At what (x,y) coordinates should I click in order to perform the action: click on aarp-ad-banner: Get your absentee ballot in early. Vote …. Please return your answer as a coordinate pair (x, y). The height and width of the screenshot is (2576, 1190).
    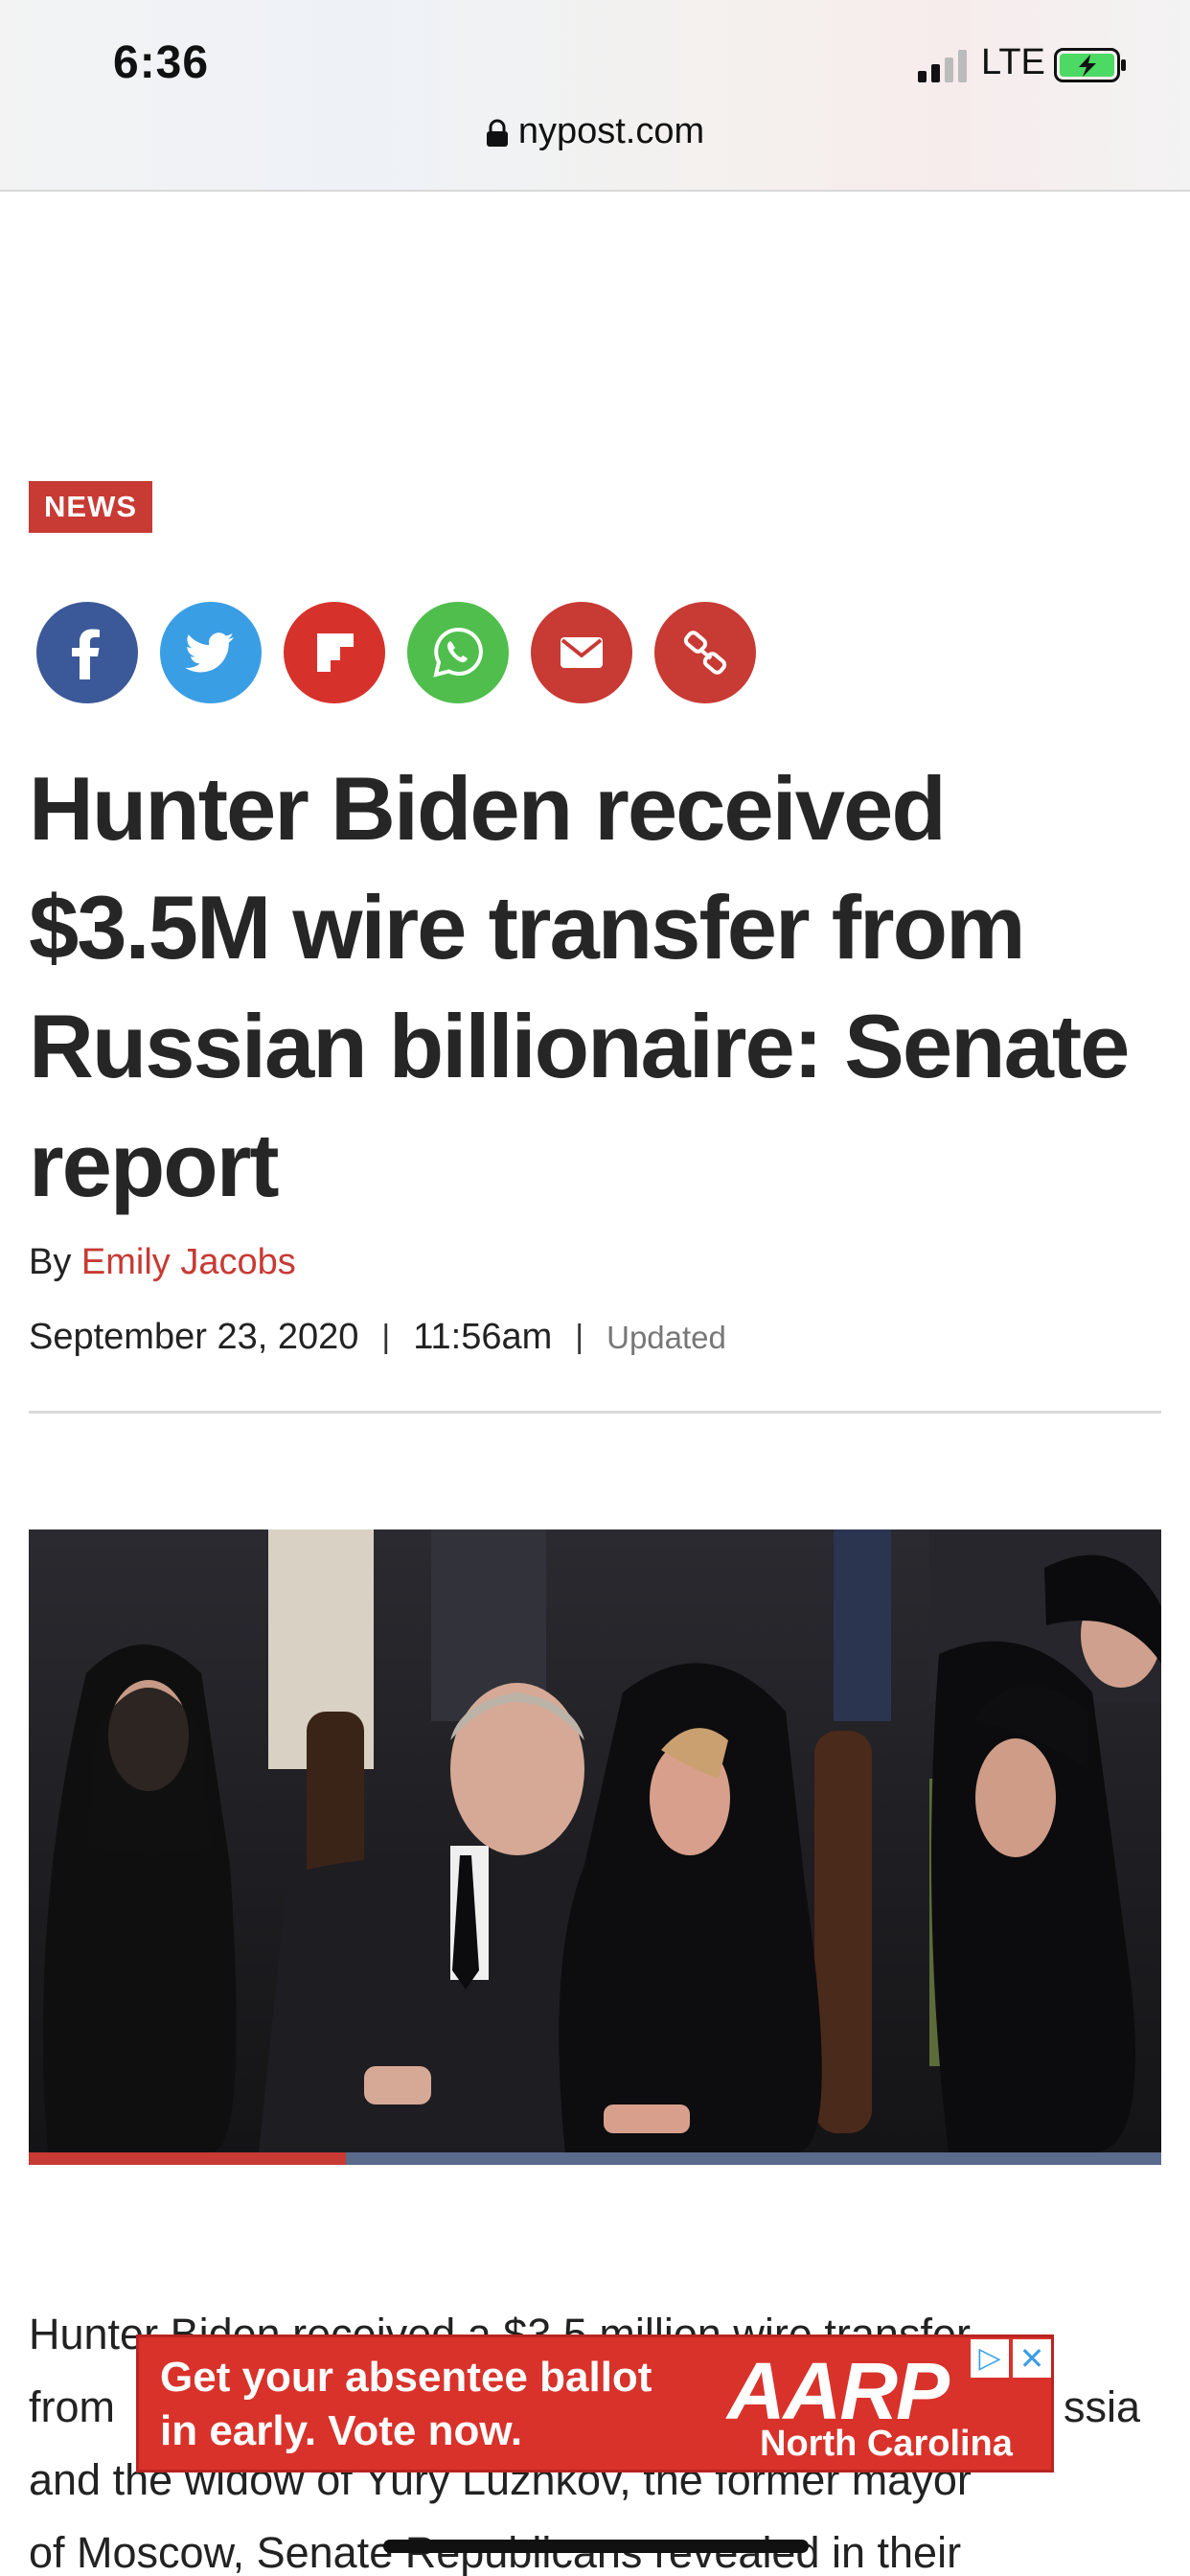
    Looking at the image, I should click on (595, 2403).